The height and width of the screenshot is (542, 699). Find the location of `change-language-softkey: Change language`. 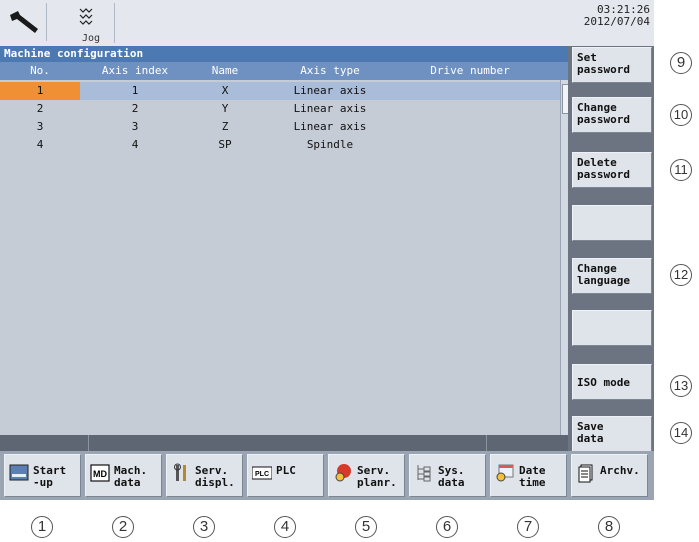

change-language-softkey: Change language is located at coordinates (612, 276).